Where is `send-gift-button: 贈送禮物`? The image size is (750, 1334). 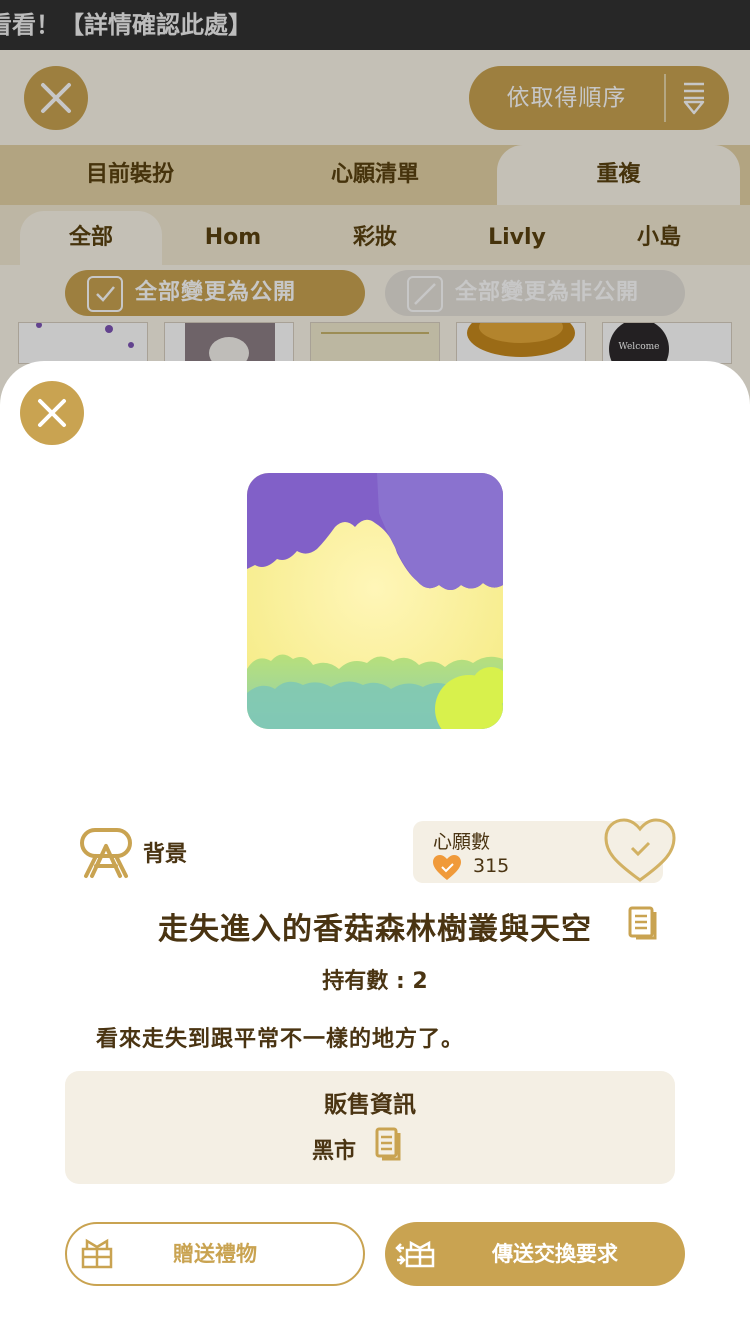
send-gift-button: 贈送禮物 is located at coordinates (215, 1254).